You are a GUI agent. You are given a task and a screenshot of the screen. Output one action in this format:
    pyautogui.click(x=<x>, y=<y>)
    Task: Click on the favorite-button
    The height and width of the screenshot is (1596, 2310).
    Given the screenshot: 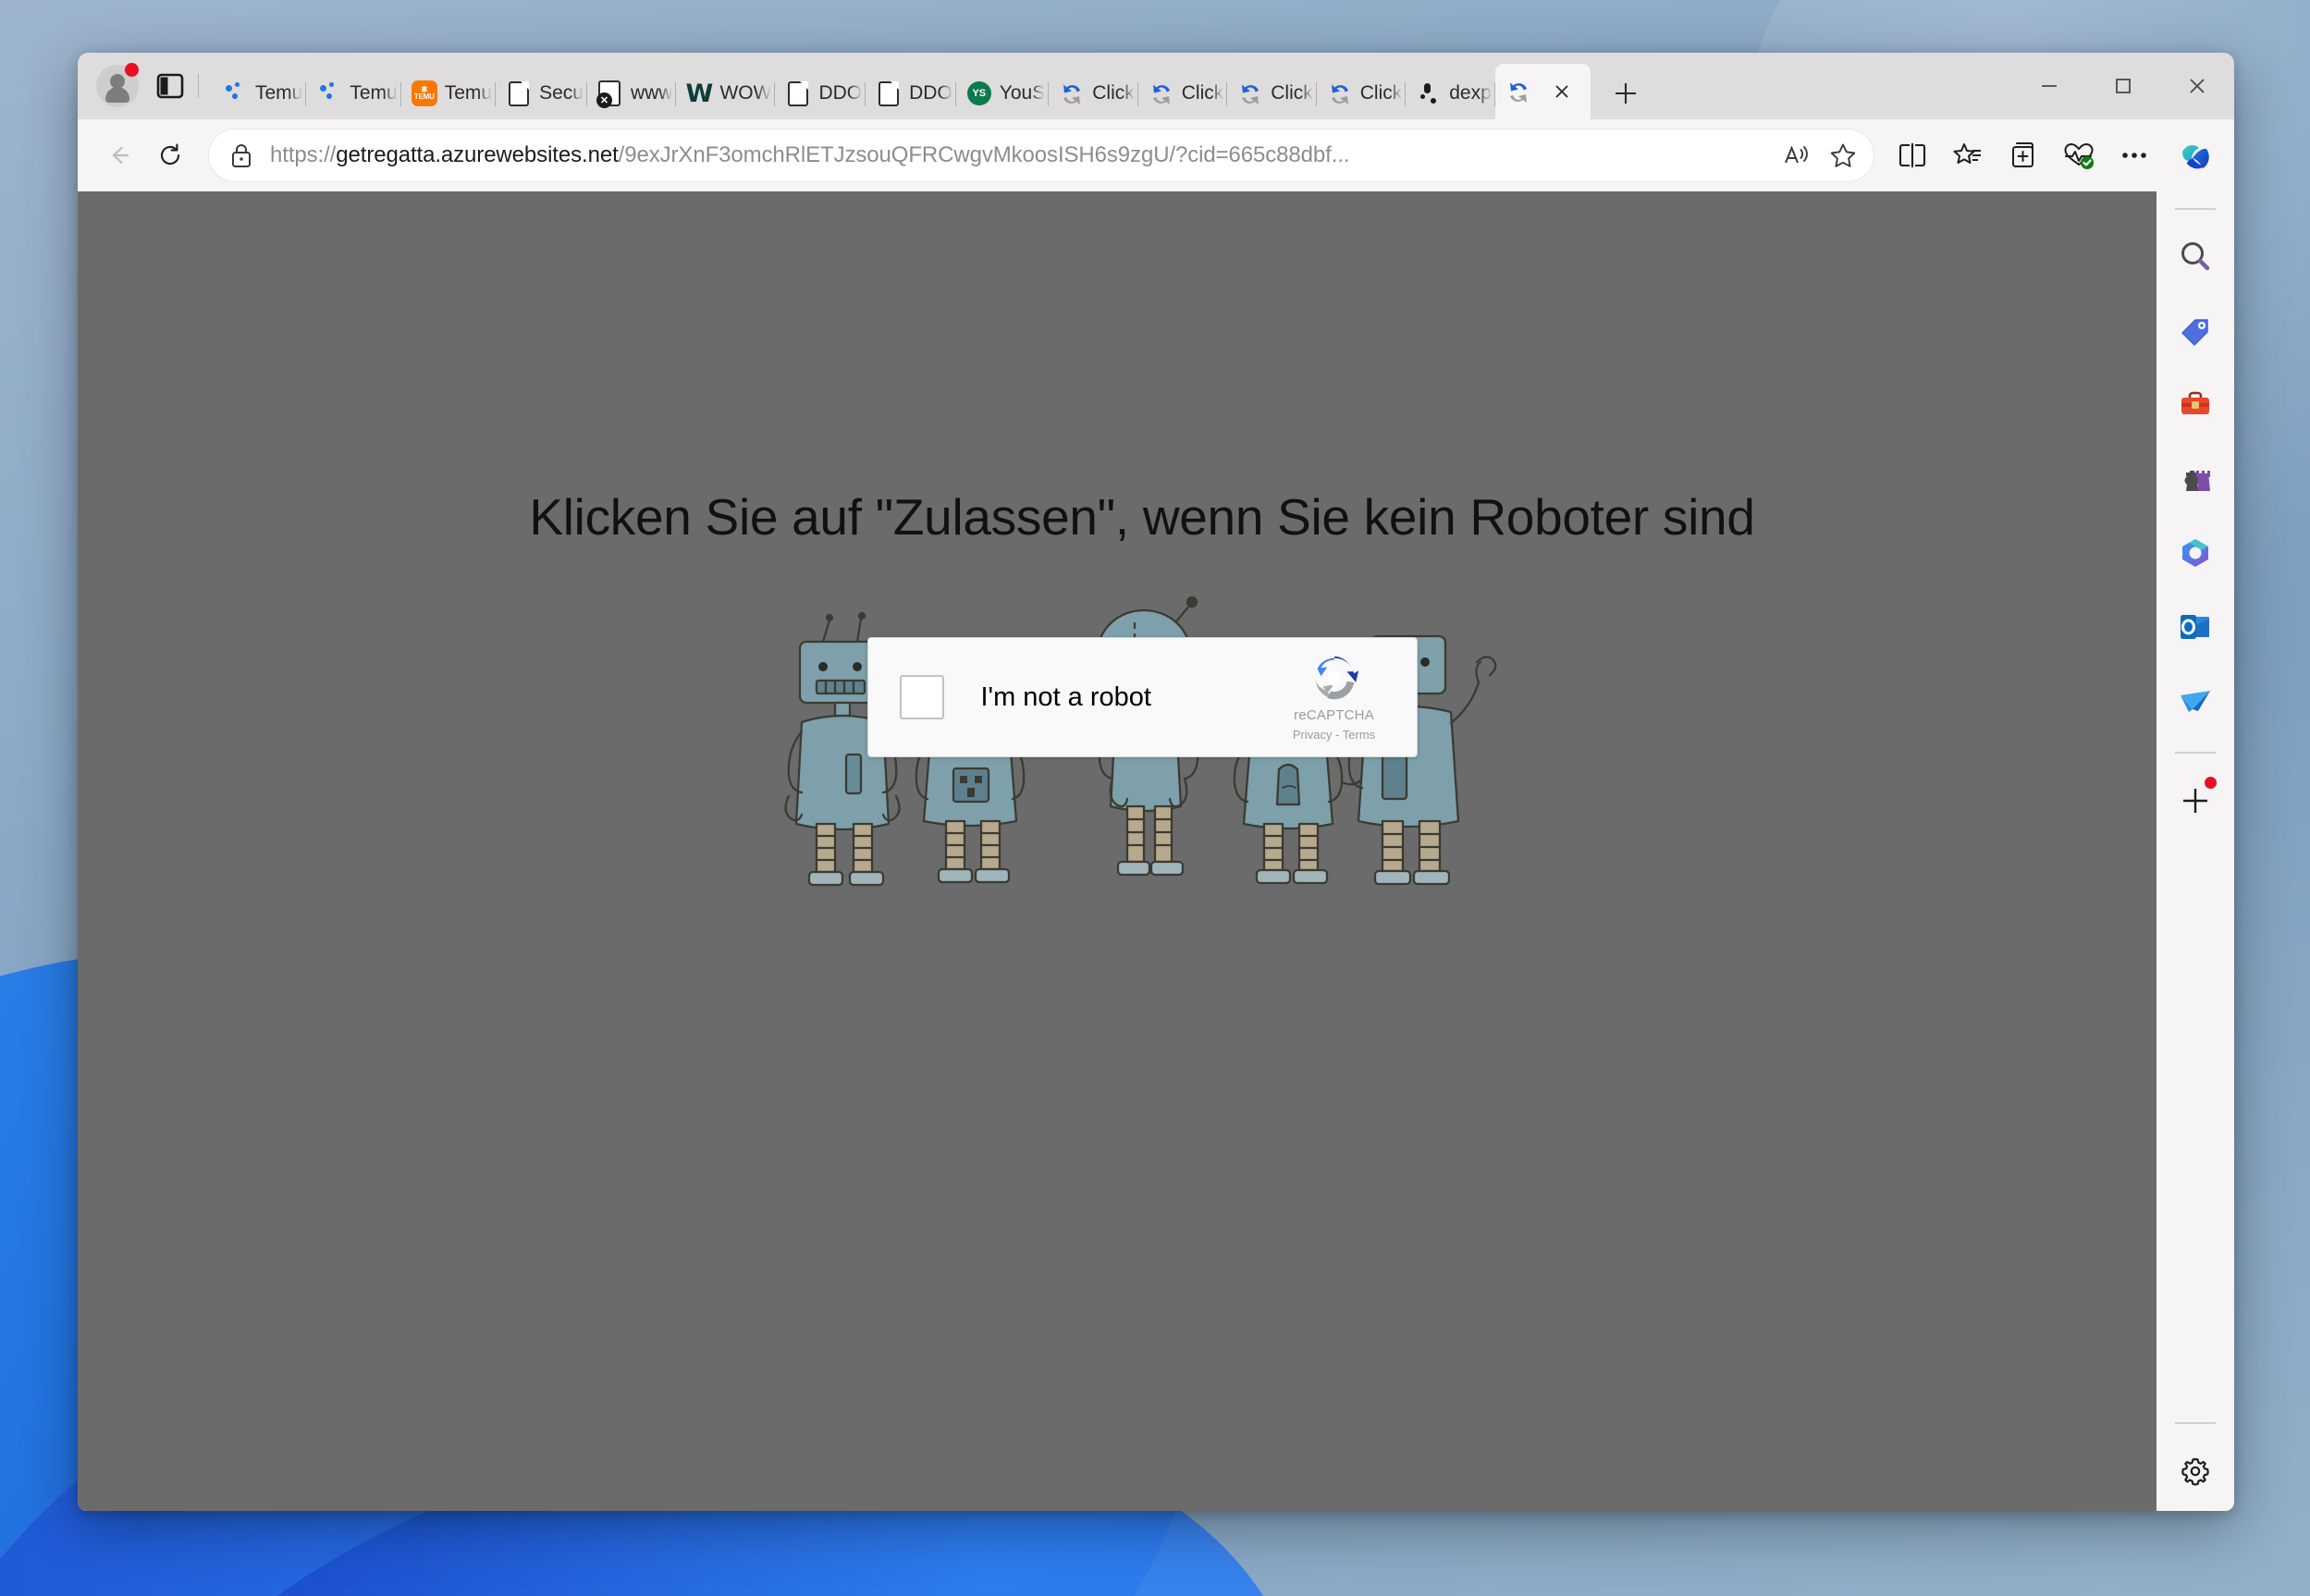 What is the action you would take?
    pyautogui.click(x=1843, y=155)
    